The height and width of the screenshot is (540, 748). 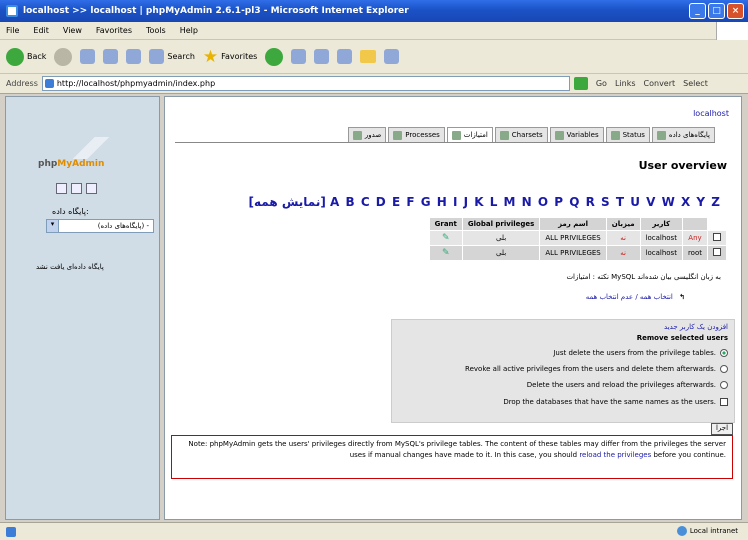 I want to click on user-header: کاربر, so click(x=661, y=224).